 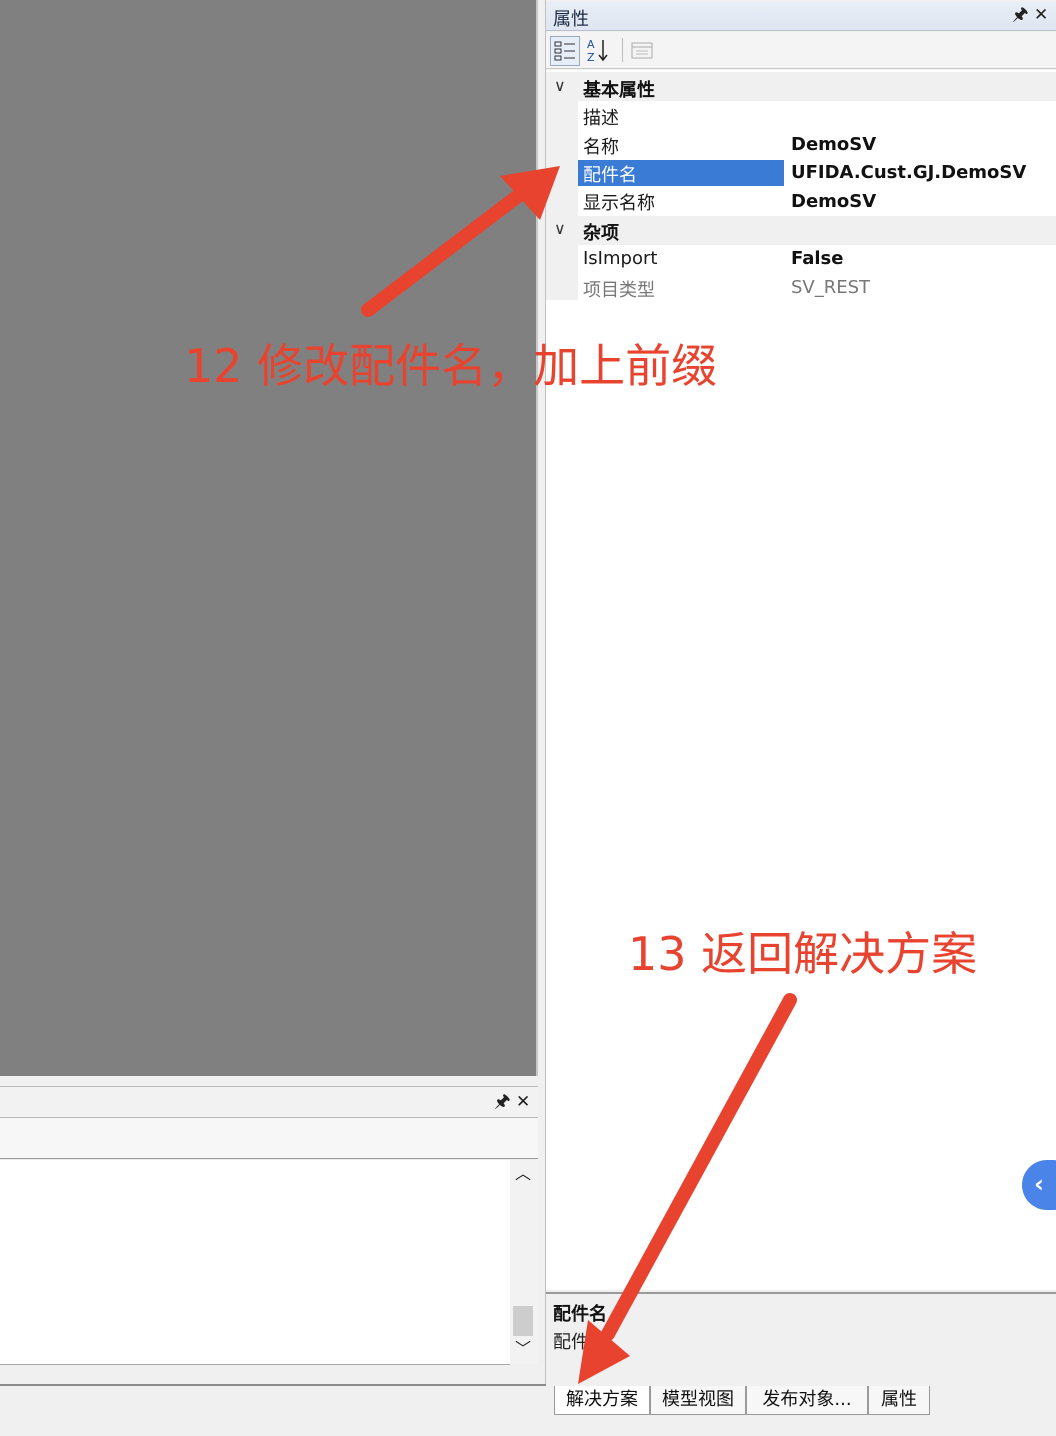 I want to click on annotation-step-12: 12 修改配件名，加上前缀, so click(x=451, y=366).